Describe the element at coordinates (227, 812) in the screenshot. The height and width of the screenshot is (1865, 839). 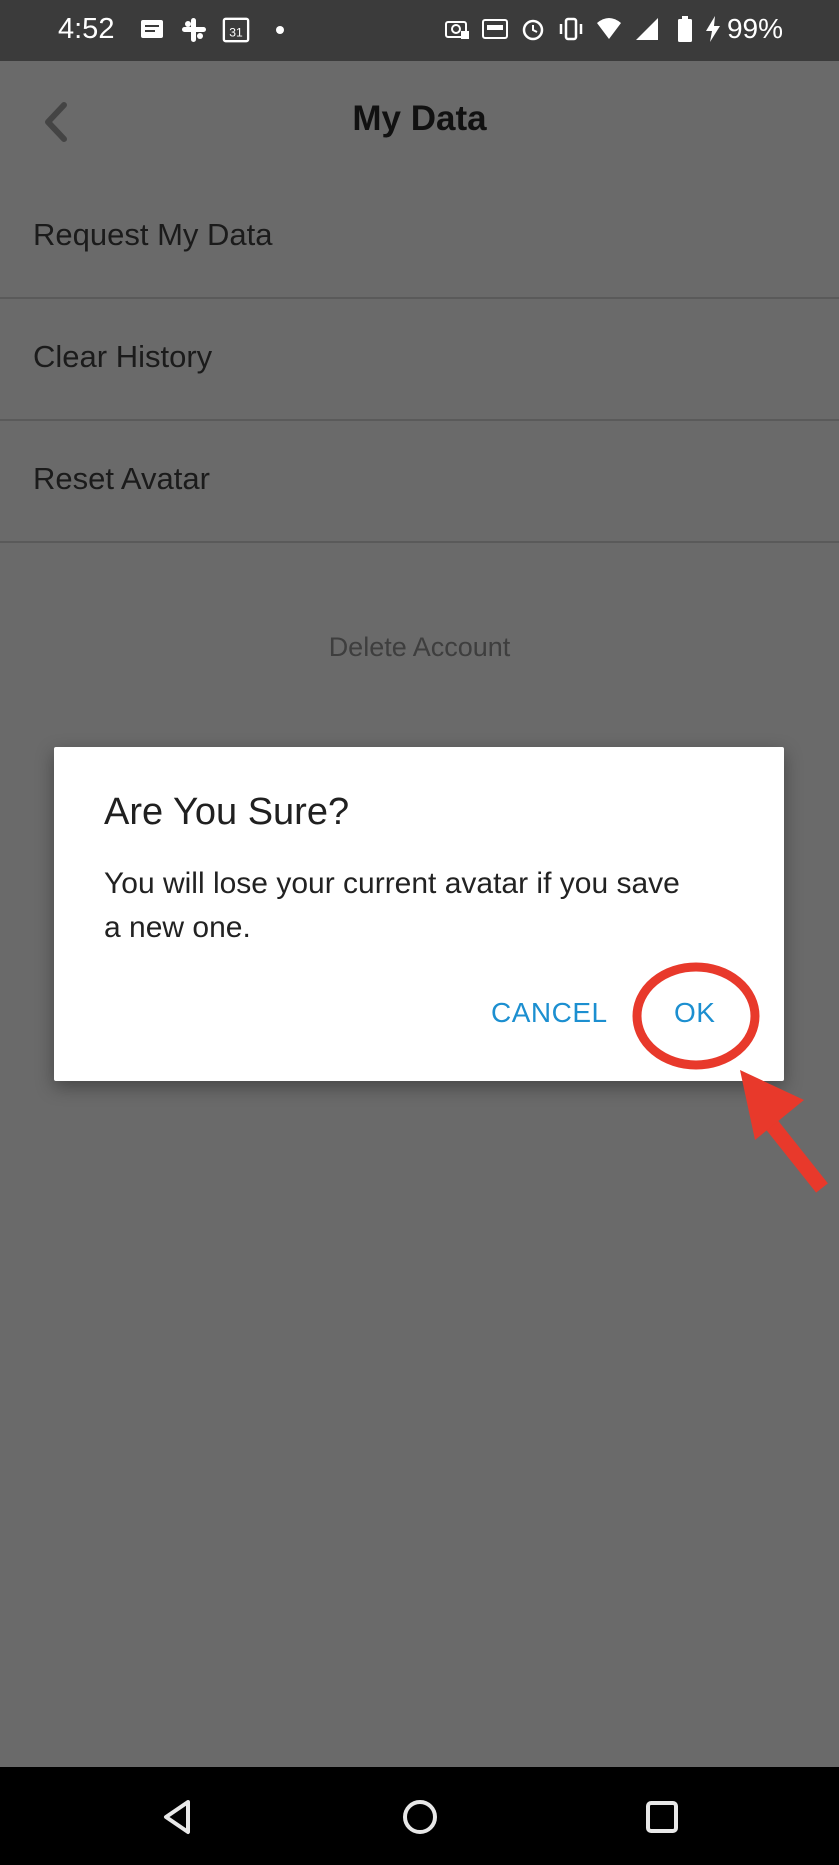
I see `dialog-title: Are You Sure?` at that location.